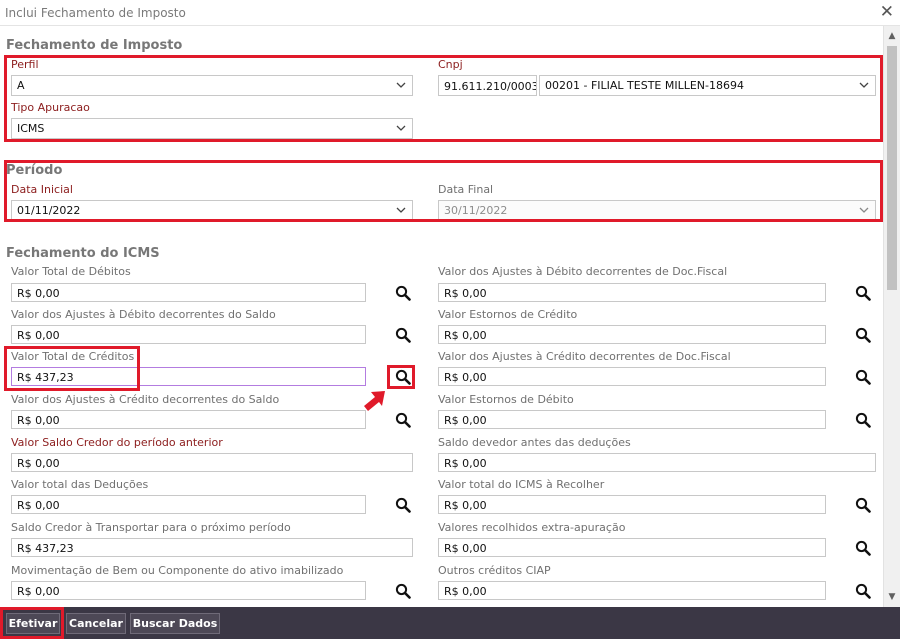  Describe the element at coordinates (83, 253) in the screenshot. I see `section-title-fechamento-icms: Fechamento do ICMS` at that location.